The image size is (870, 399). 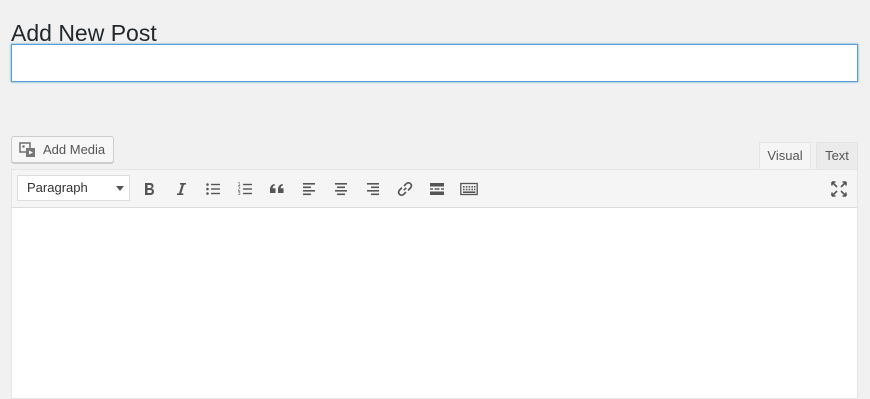 I want to click on bulleted-list-icon, so click(x=213, y=189).